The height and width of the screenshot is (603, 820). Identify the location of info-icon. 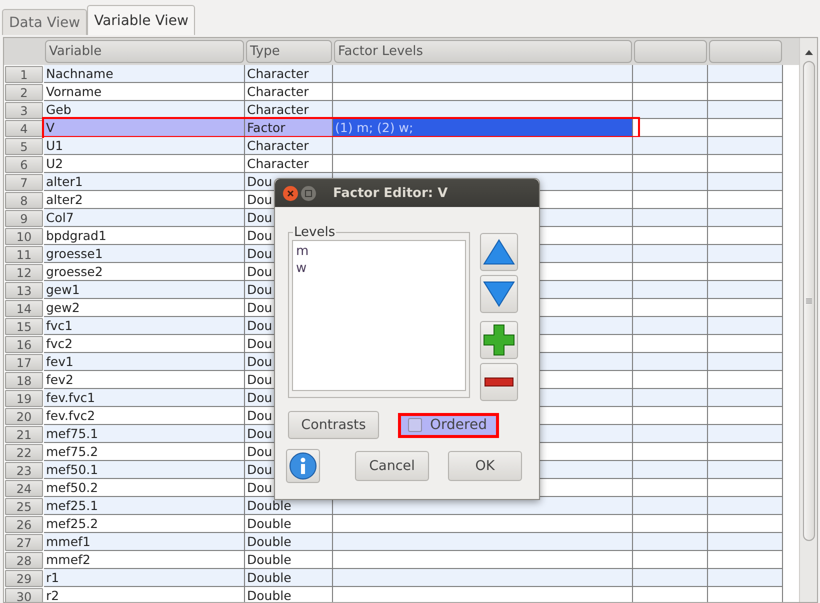
(303, 466).